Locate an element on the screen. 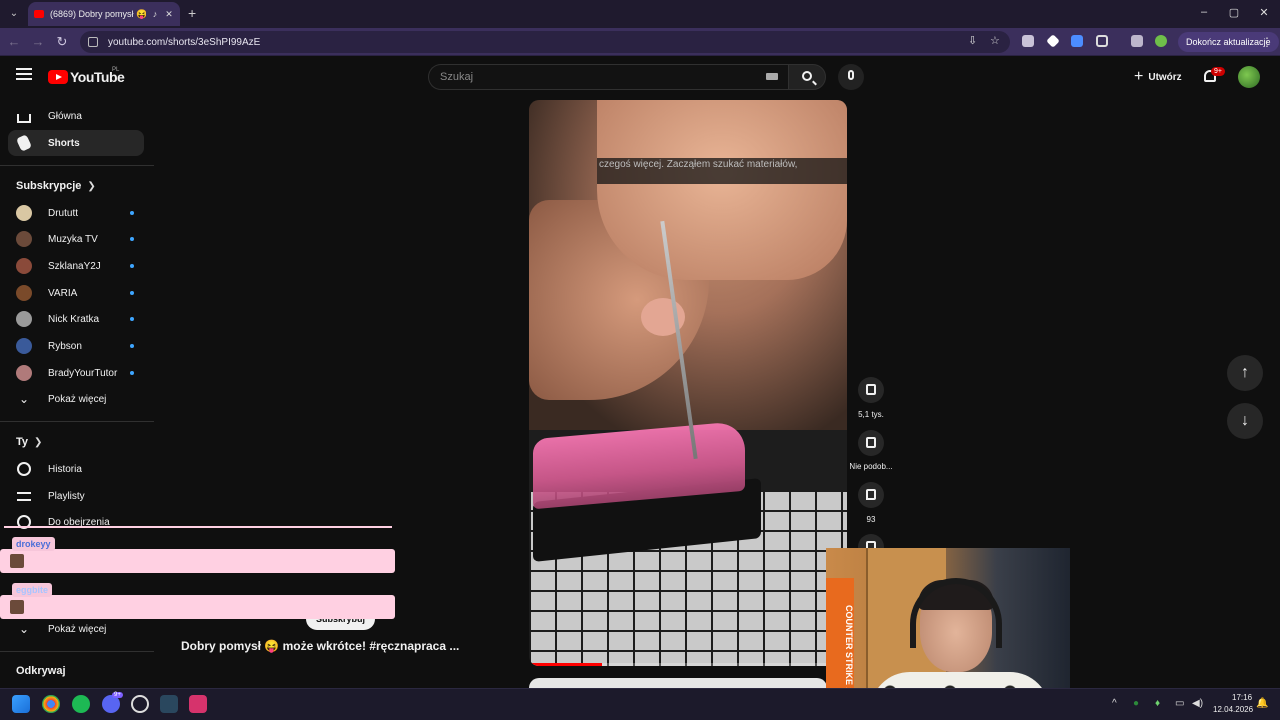  network-icon: ▭ is located at coordinates (1179, 703).